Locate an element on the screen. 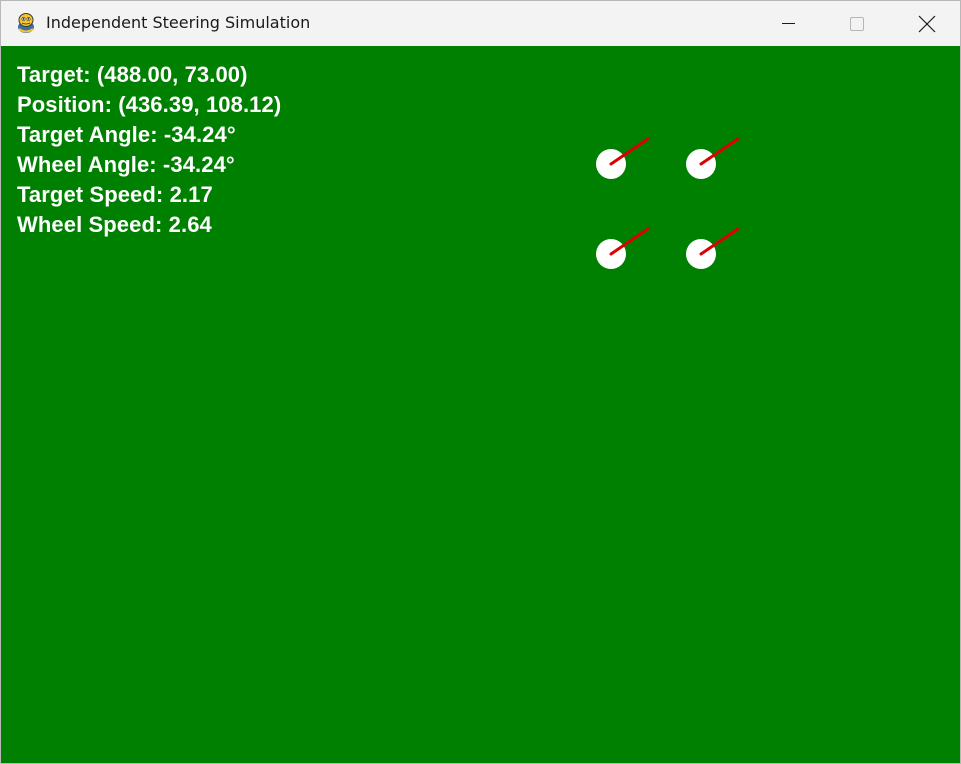  wheel-rear-left is located at coordinates (623, 248).